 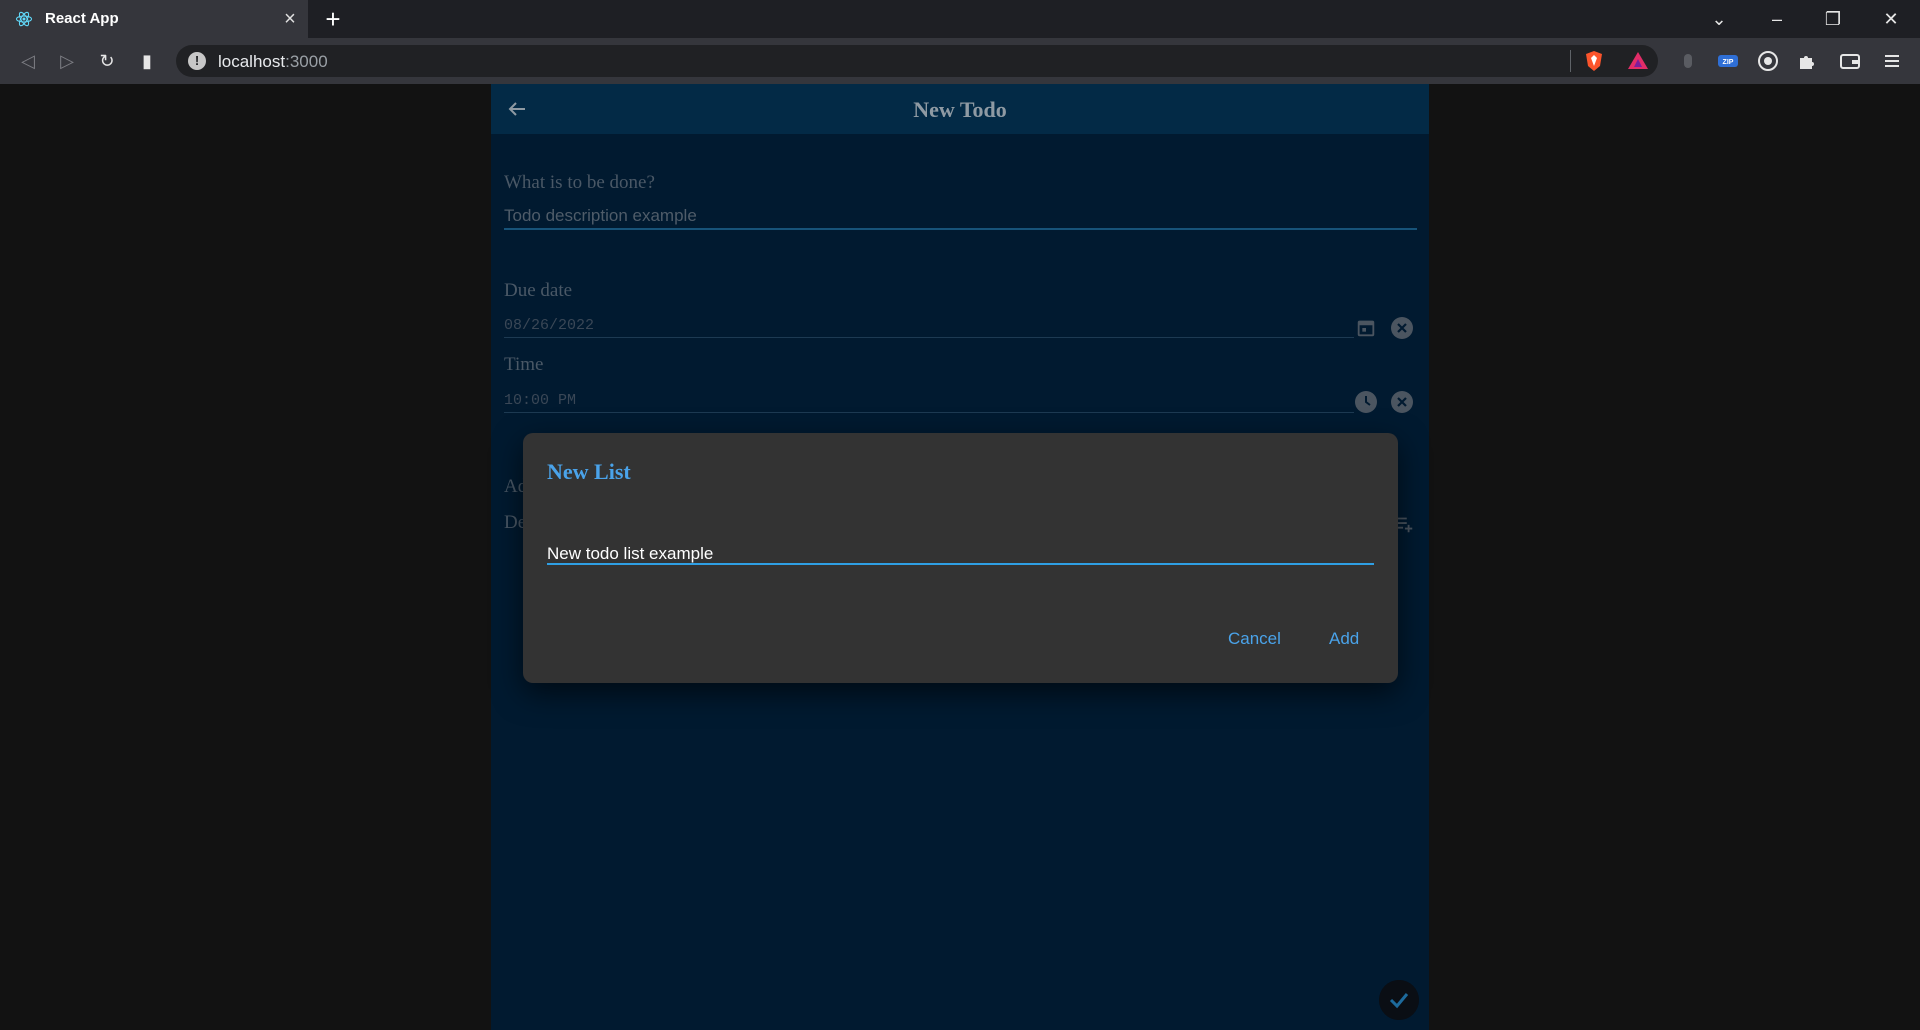 What do you see at coordinates (1777, 19) in the screenshot?
I see `minimize-icon: –` at bounding box center [1777, 19].